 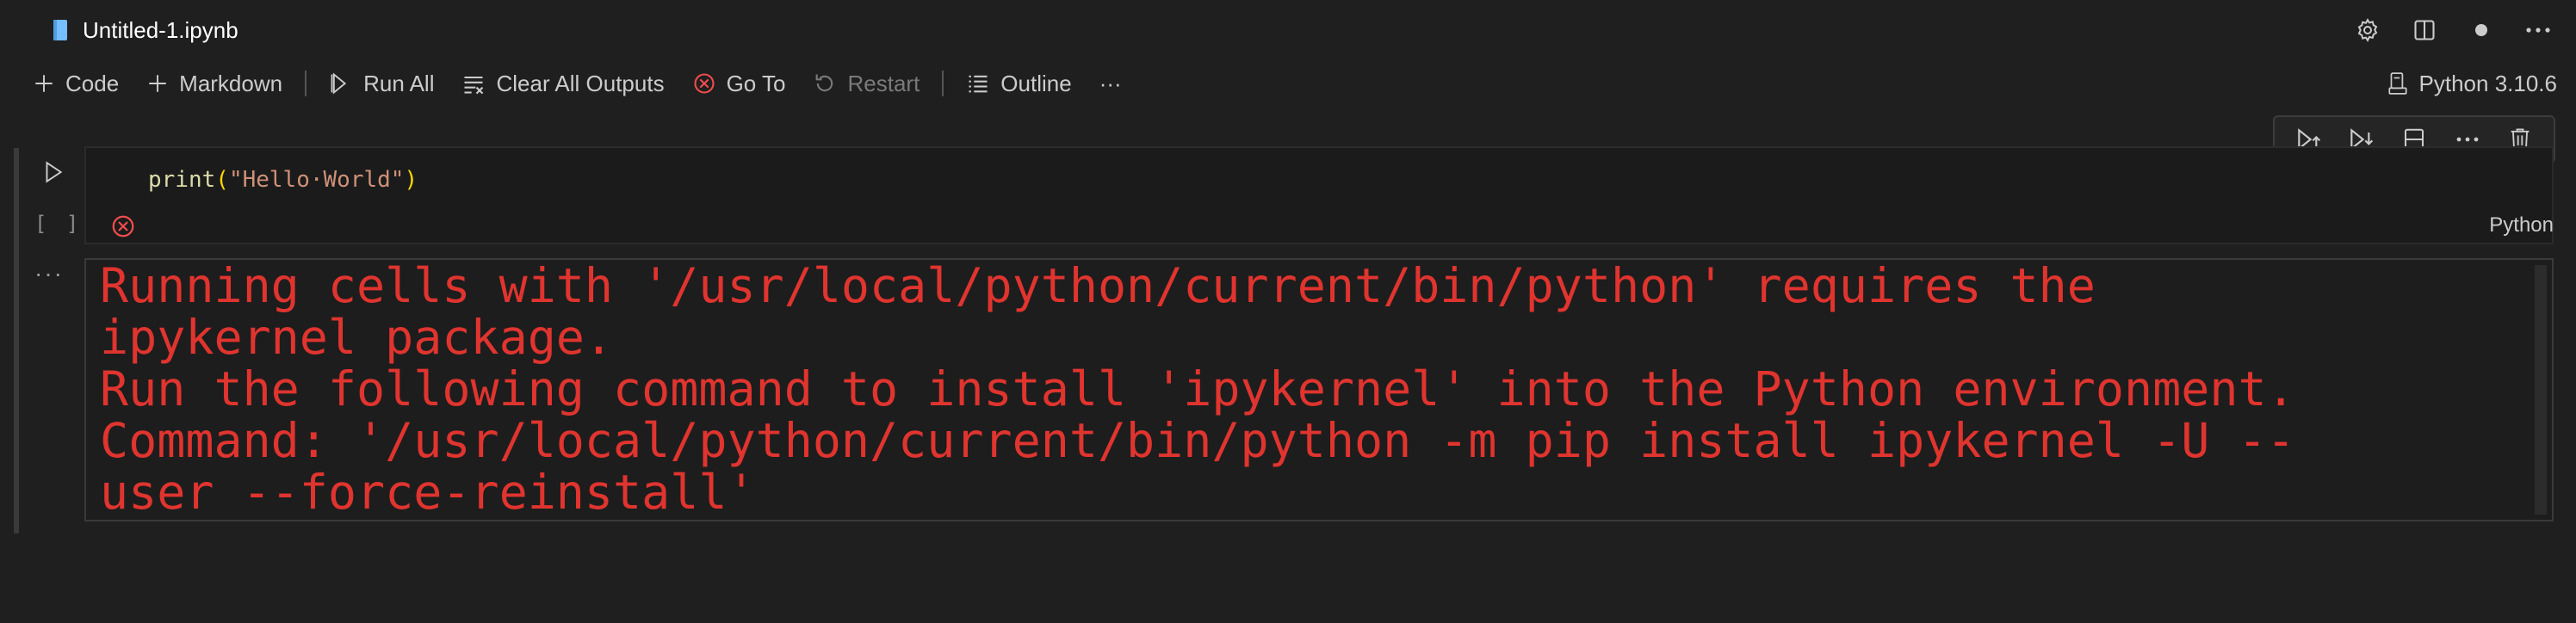 What do you see at coordinates (756, 83) in the screenshot?
I see `go-to-label: Go To` at bounding box center [756, 83].